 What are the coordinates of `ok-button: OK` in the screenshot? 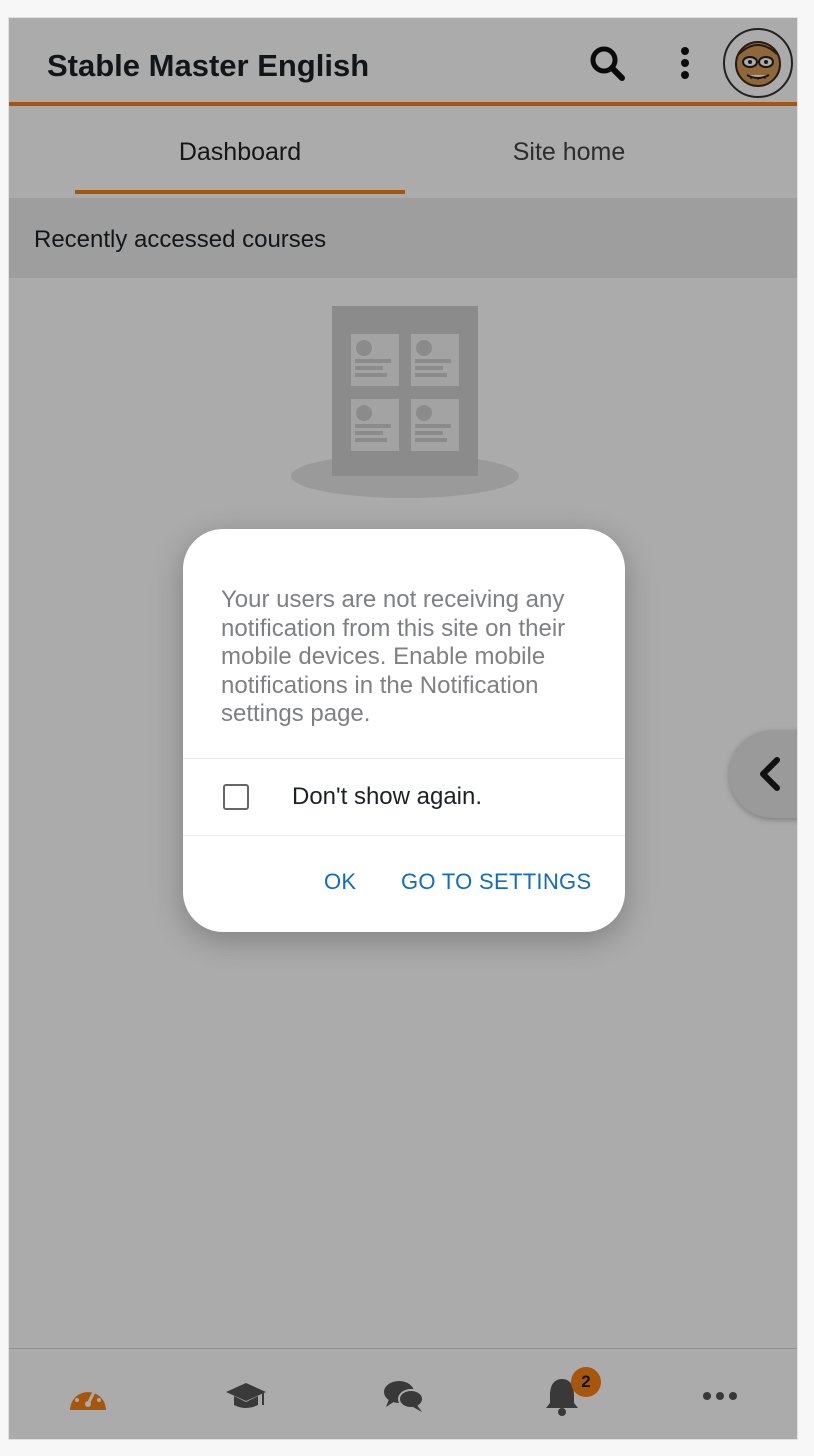 It's located at (340, 882).